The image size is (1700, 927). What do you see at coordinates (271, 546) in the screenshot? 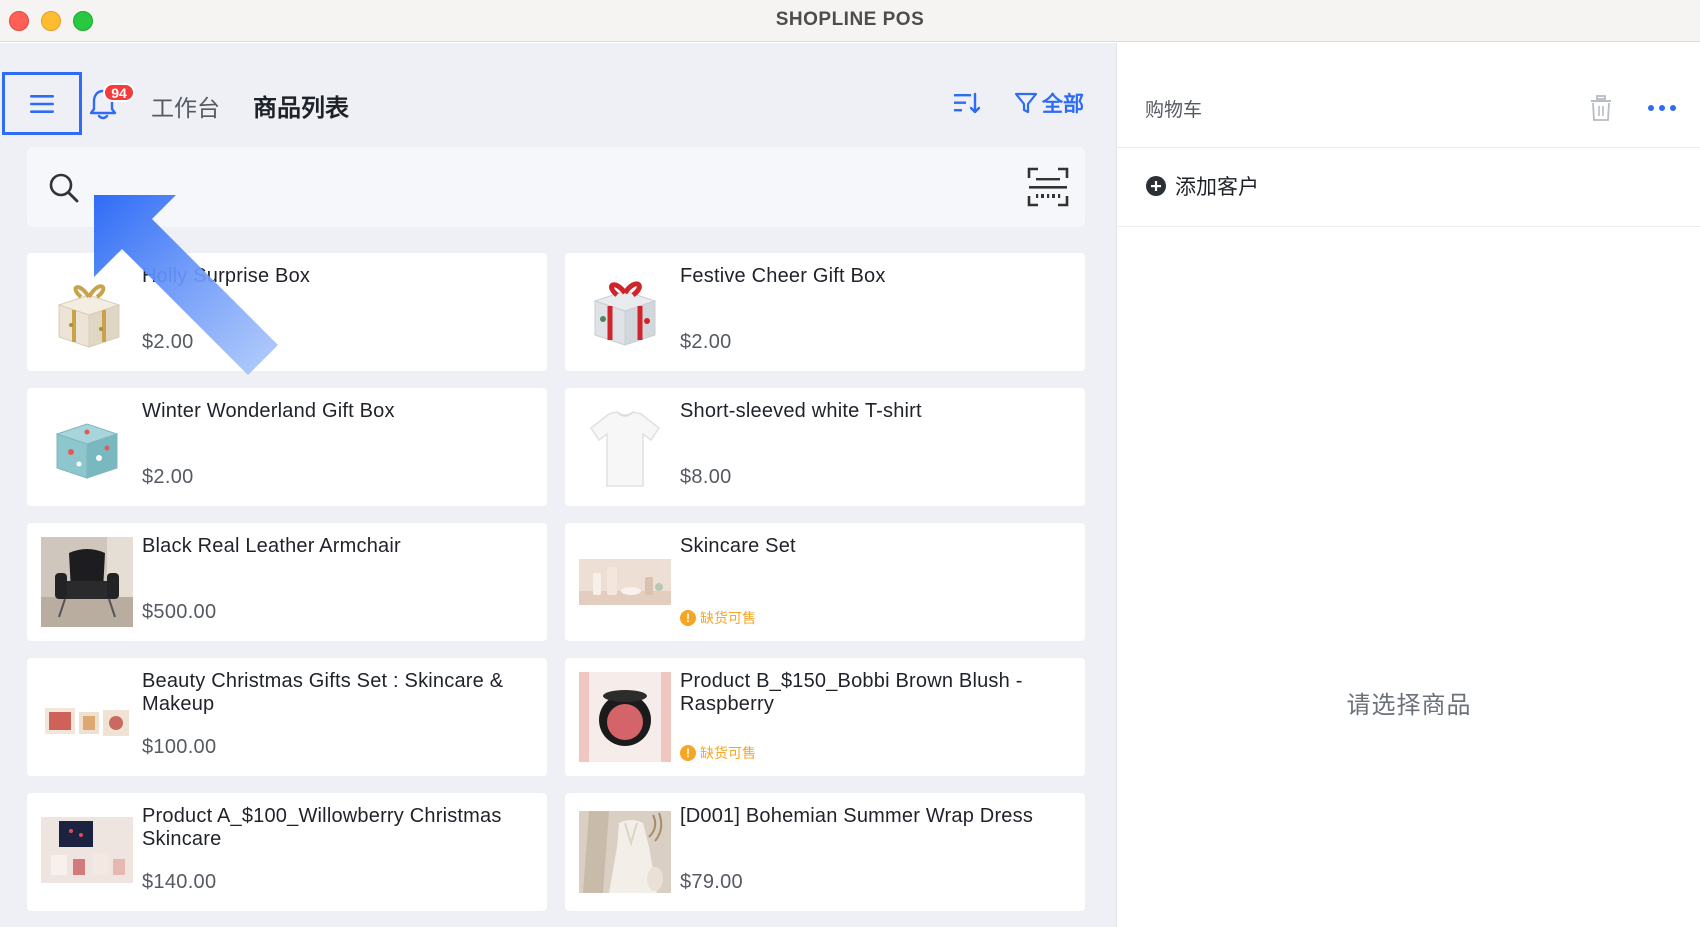
I see `product-name: Black Real Leather Armchair` at bounding box center [271, 546].